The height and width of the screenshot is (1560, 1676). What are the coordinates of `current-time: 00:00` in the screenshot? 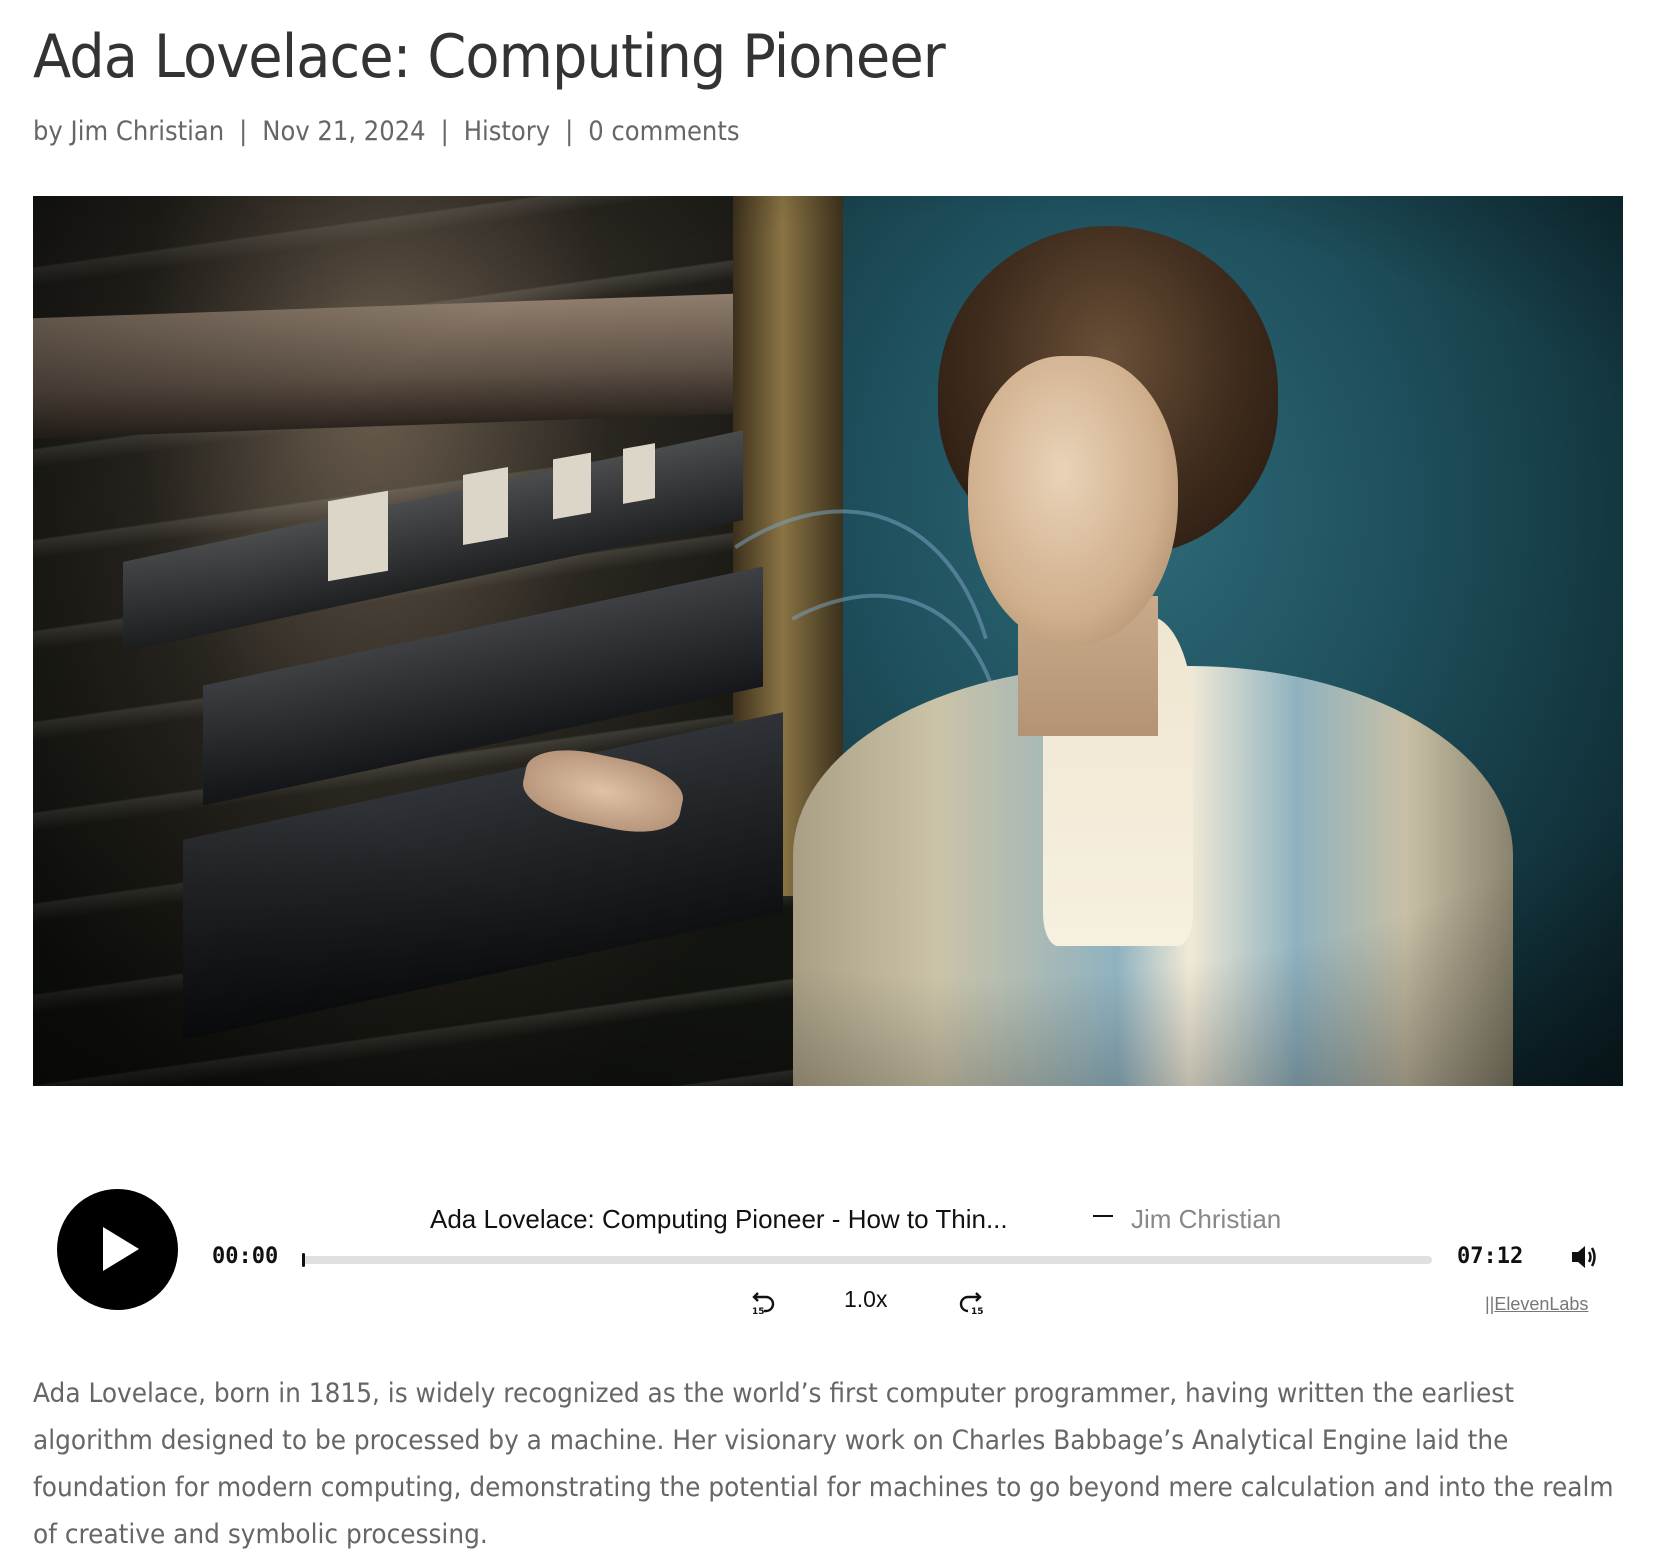 It's located at (245, 1256).